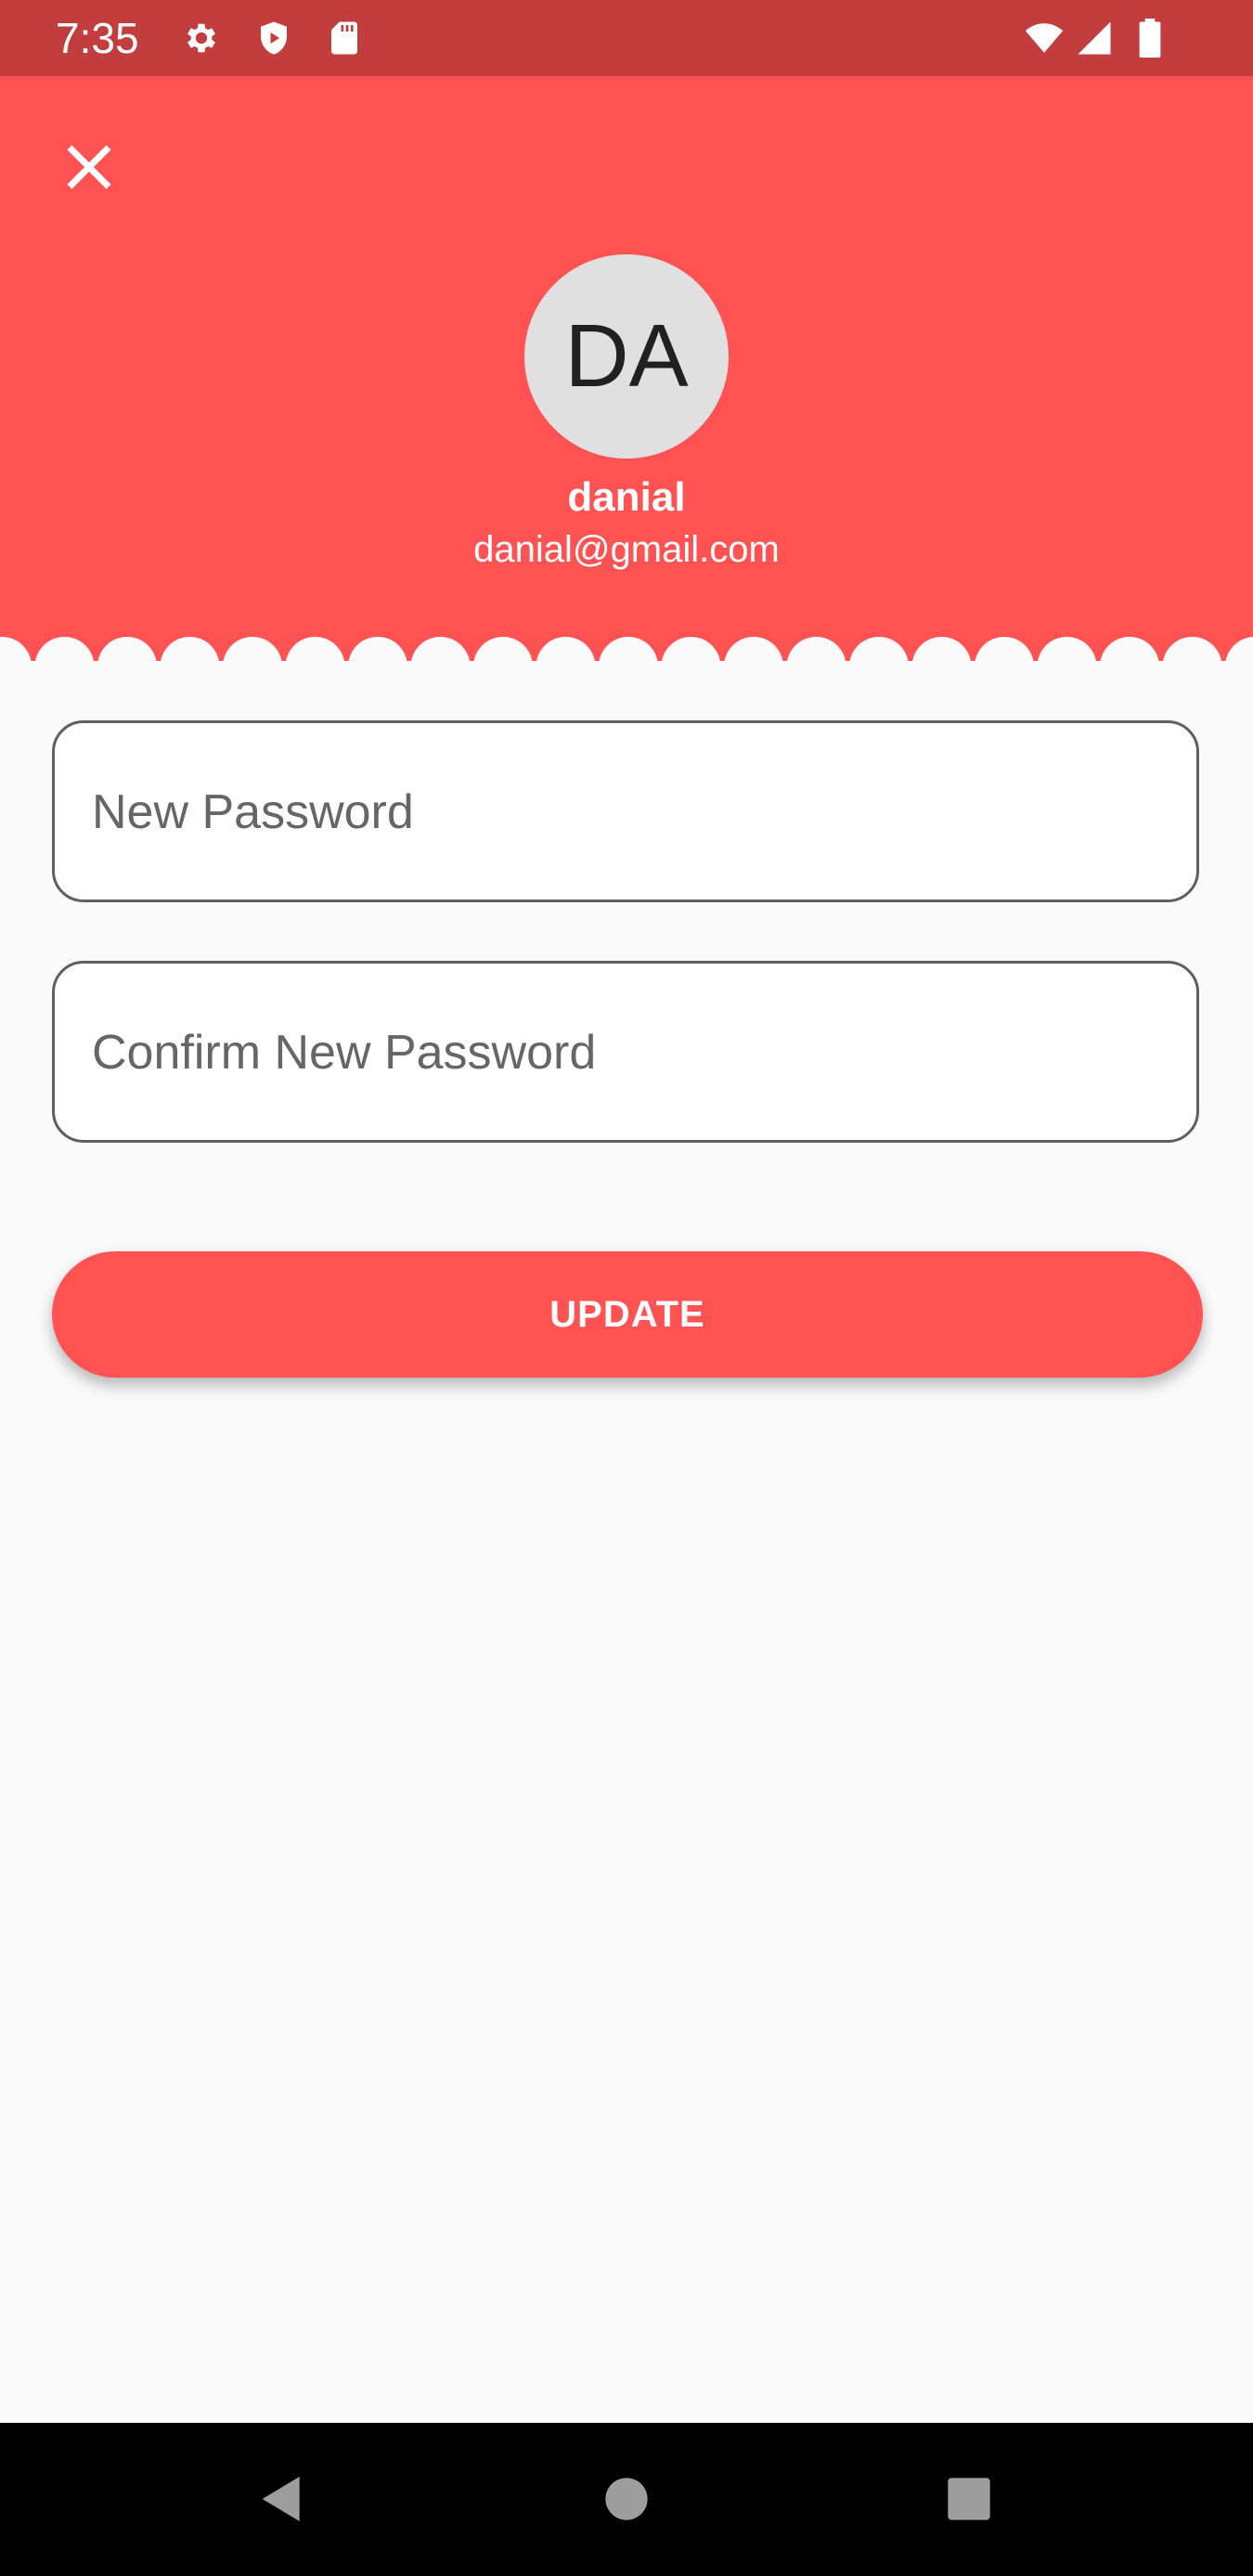 This screenshot has width=1253, height=2576. I want to click on signal-icon, so click(1094, 38).